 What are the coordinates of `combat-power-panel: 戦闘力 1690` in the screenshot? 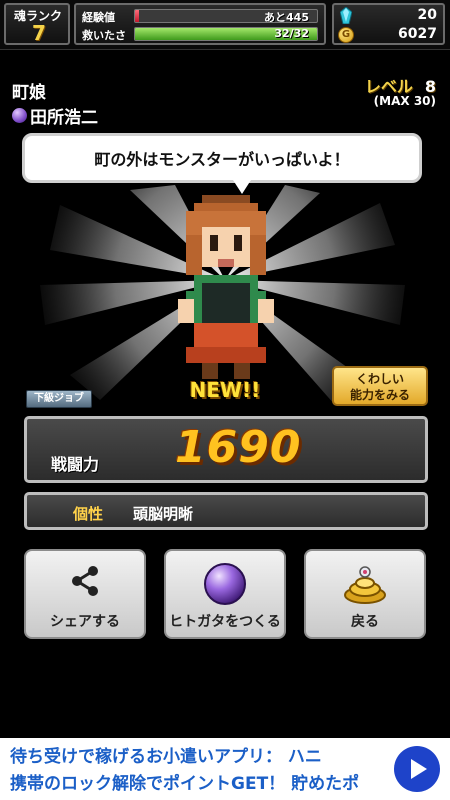 It's located at (226, 449).